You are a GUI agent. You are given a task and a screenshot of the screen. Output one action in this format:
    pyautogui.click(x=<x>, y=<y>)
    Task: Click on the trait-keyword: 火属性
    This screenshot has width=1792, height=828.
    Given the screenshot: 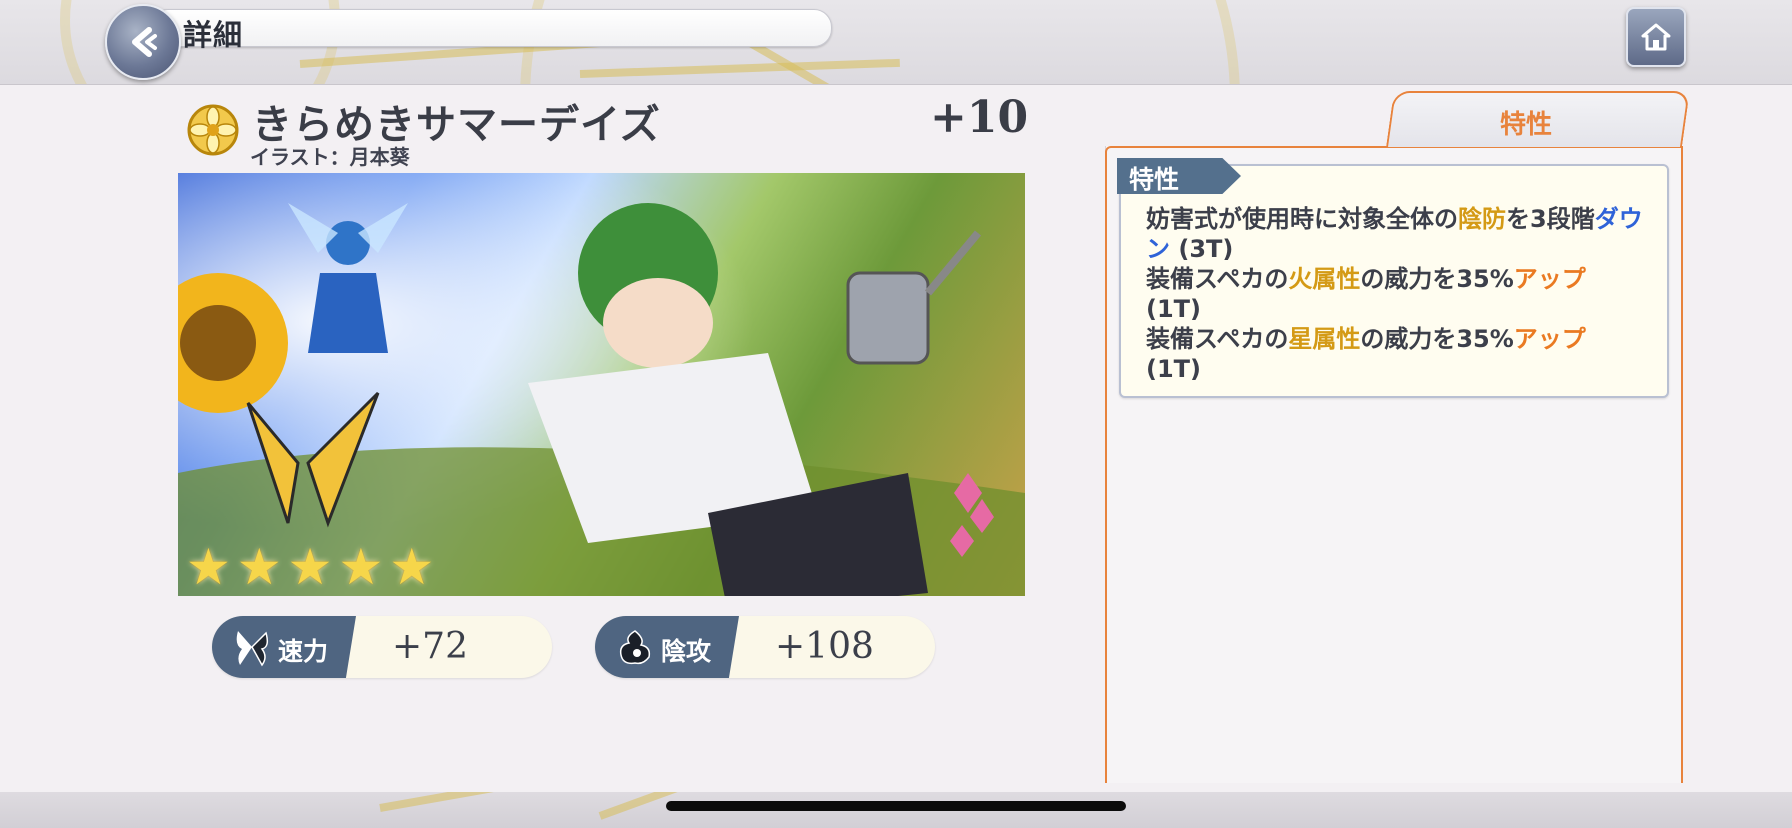 What is the action you would take?
    pyautogui.click(x=1324, y=279)
    